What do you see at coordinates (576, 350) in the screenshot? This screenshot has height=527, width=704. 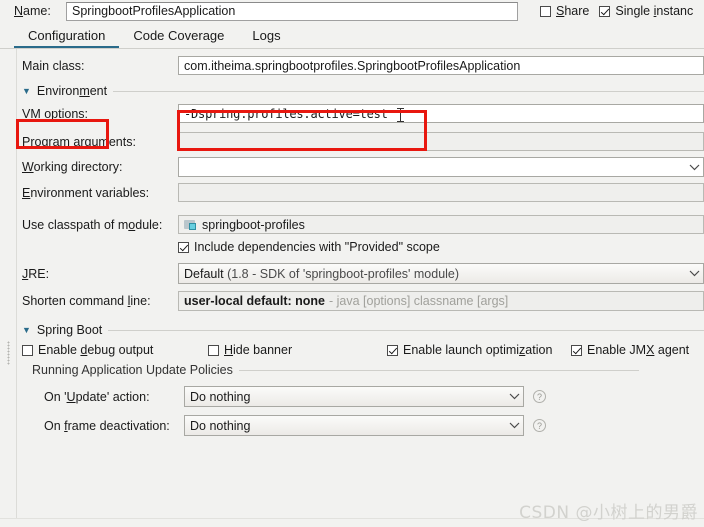 I see `checkbox-box-enable-jmx-agent` at bounding box center [576, 350].